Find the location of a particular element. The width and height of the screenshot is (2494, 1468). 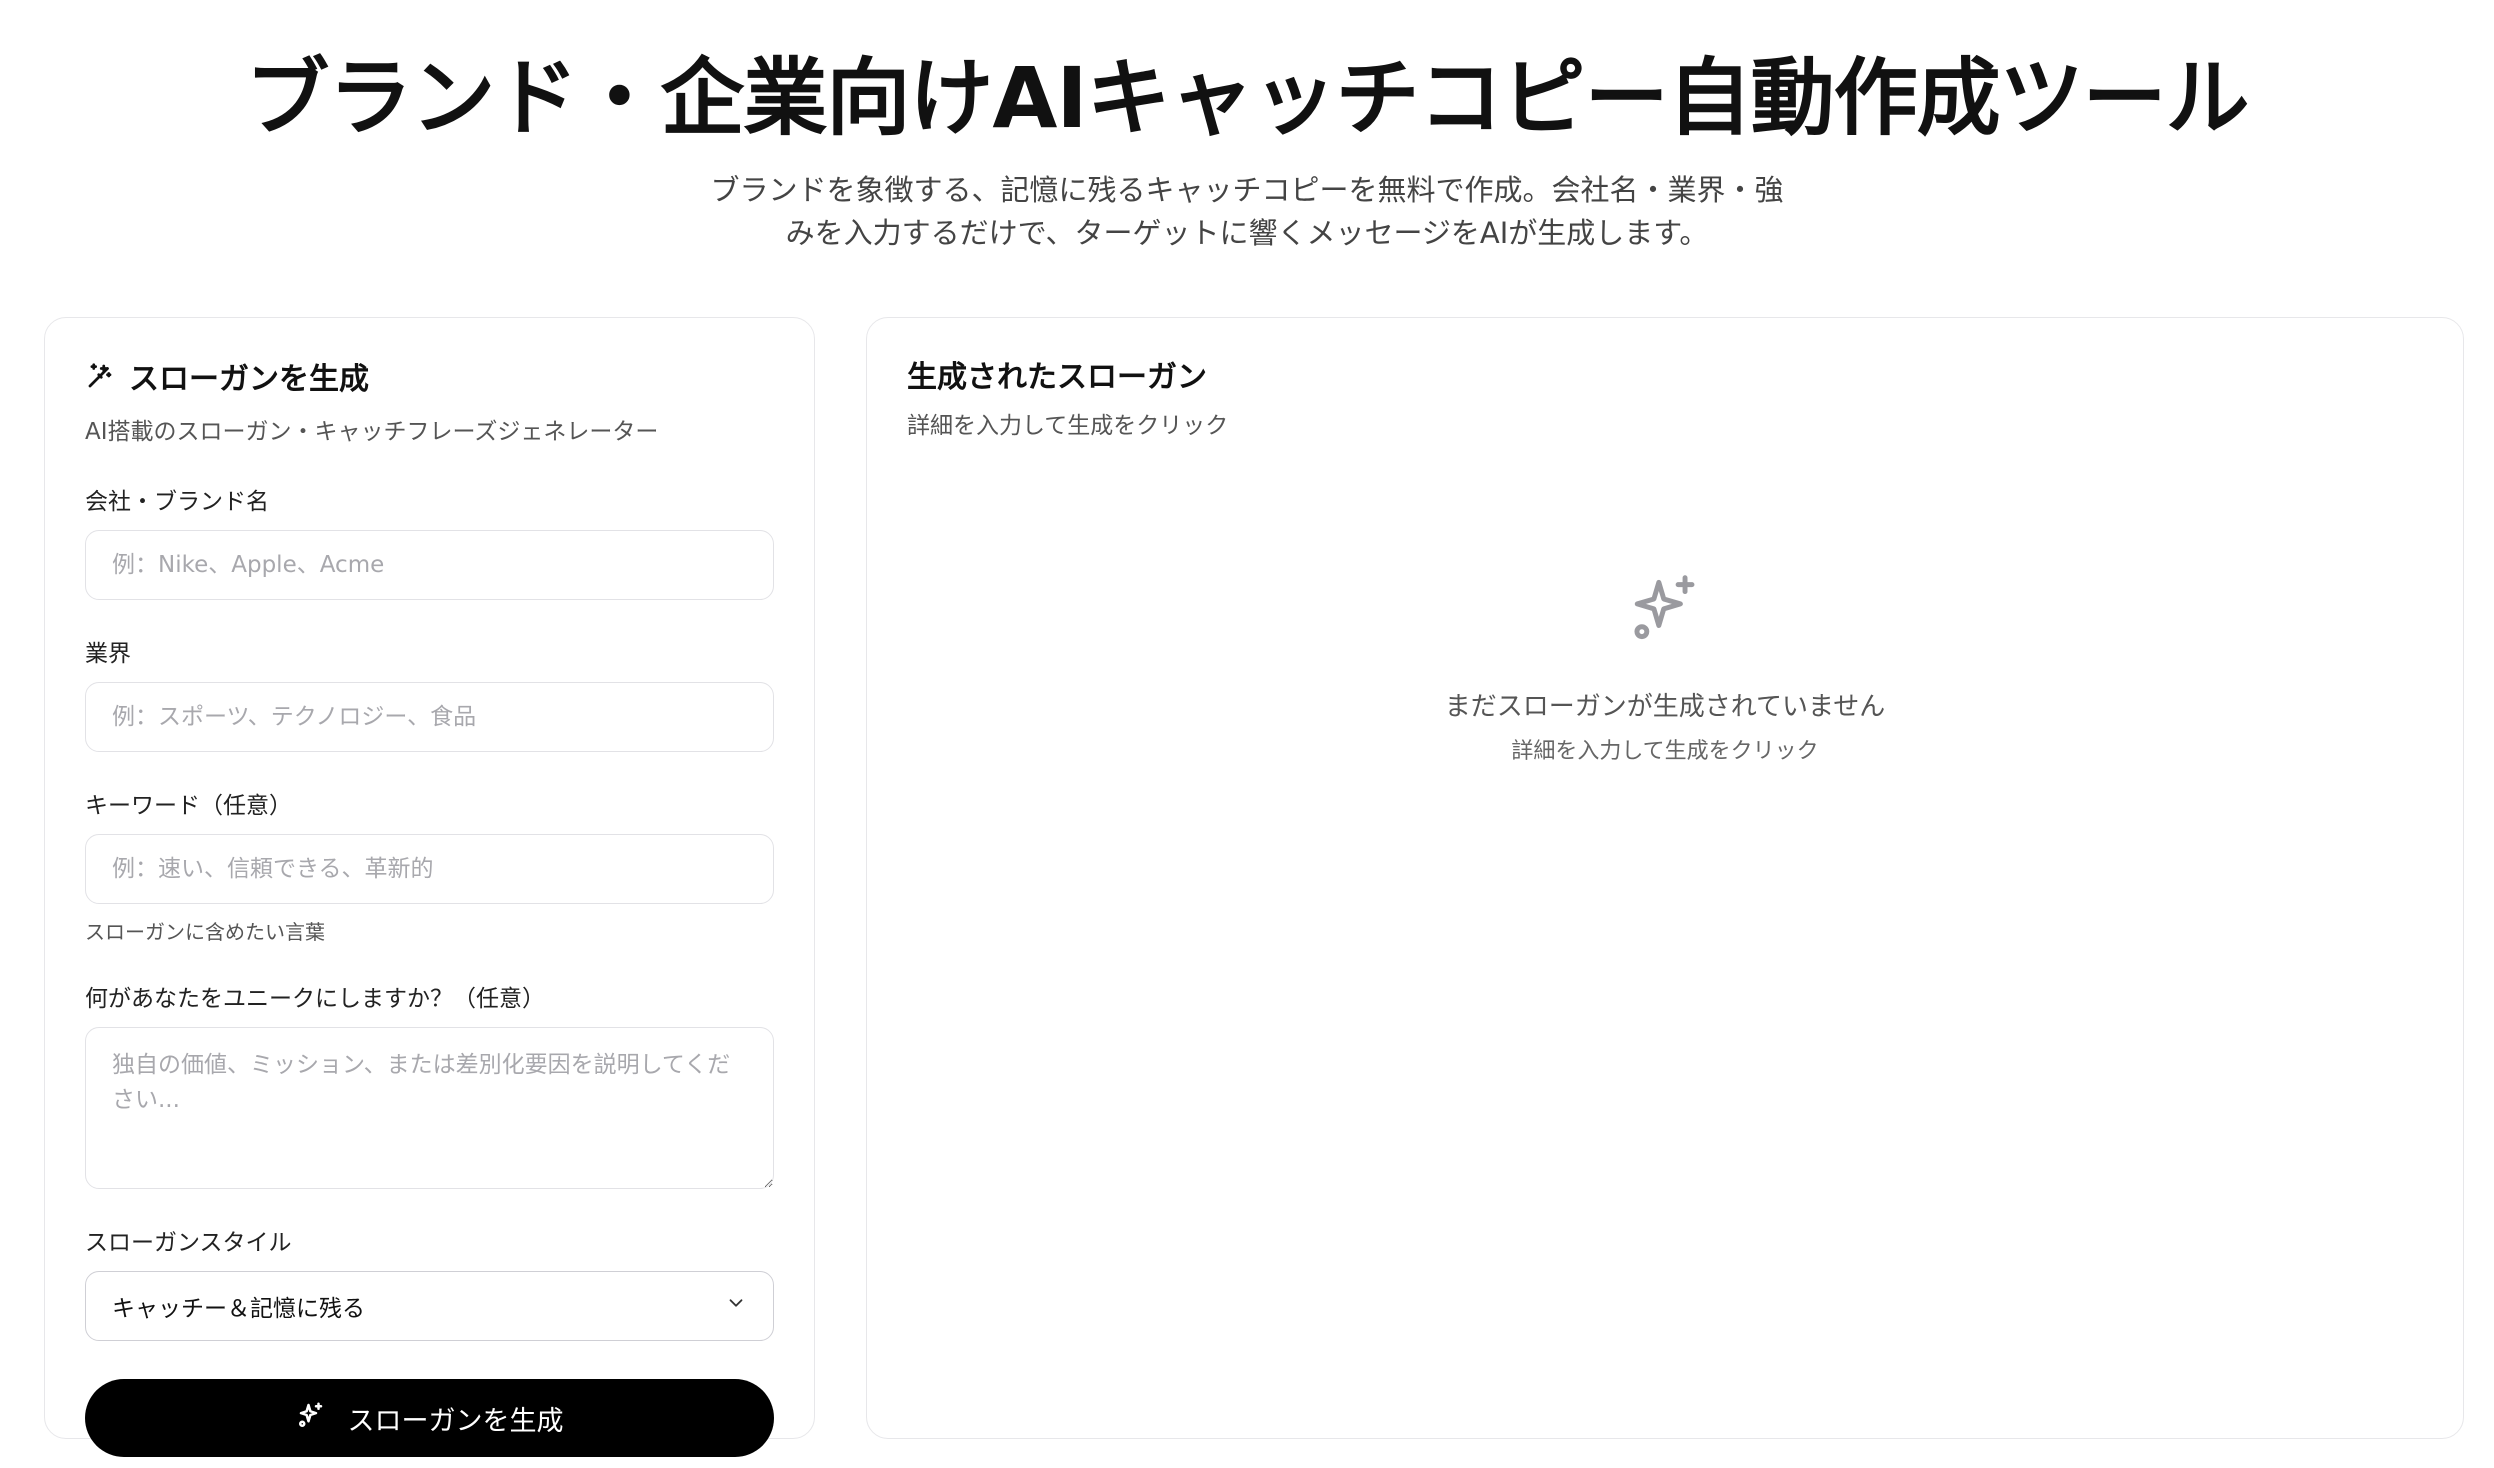

company-field-group: 会社・ブランド名 is located at coordinates (429, 541).